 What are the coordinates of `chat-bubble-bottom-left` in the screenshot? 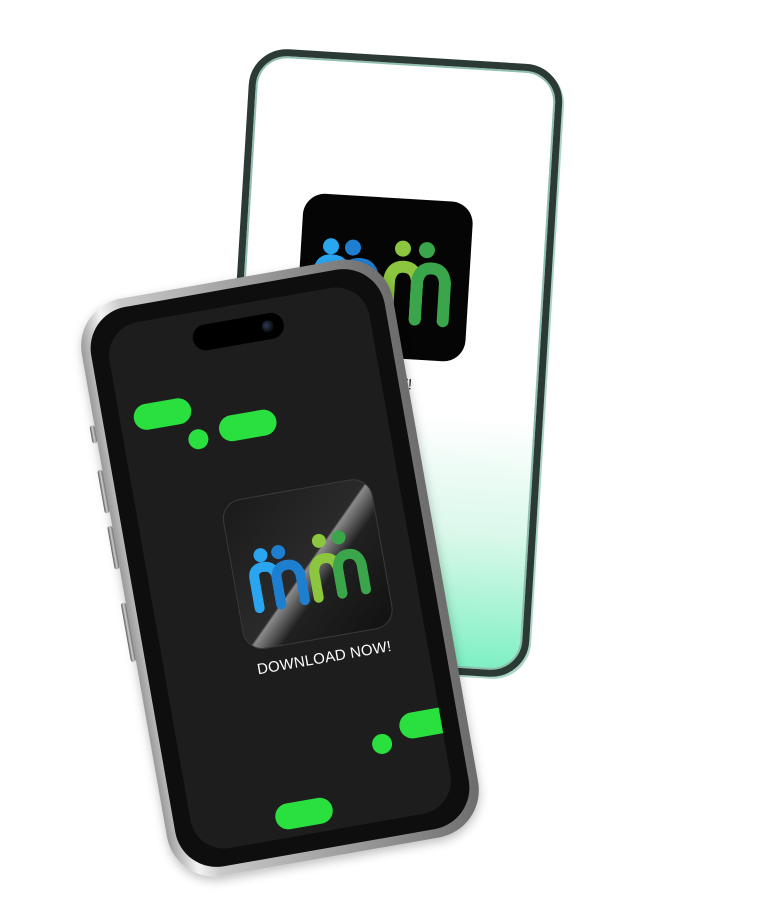 It's located at (304, 813).